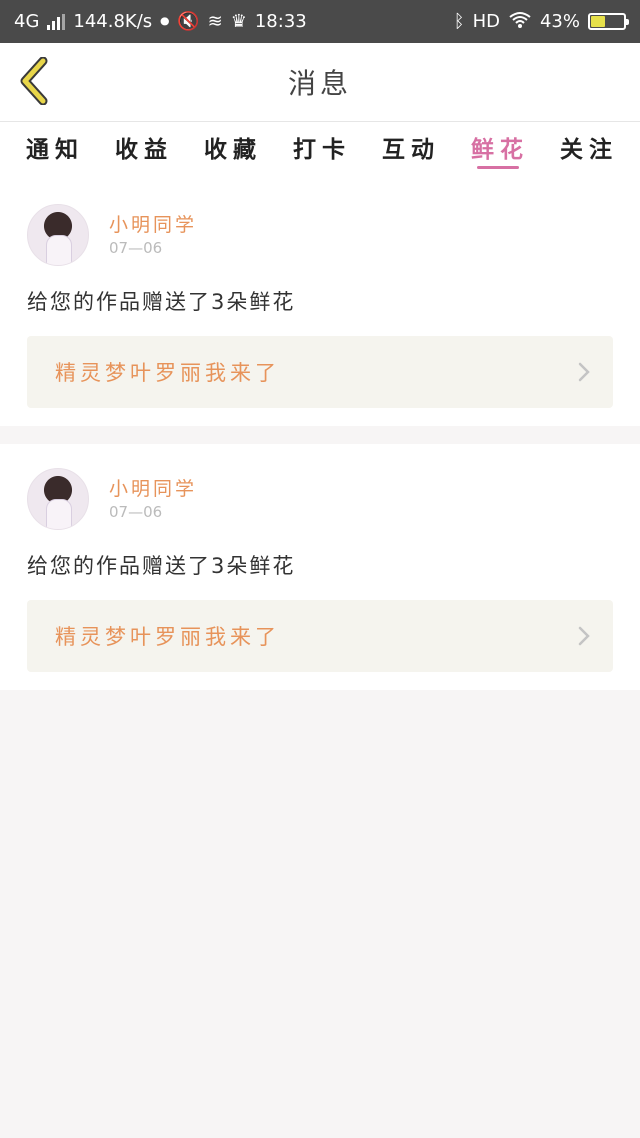 Image resolution: width=640 pixels, height=1138 pixels. What do you see at coordinates (113, 21) in the screenshot?
I see `network-speed: 144.8K/s` at bounding box center [113, 21].